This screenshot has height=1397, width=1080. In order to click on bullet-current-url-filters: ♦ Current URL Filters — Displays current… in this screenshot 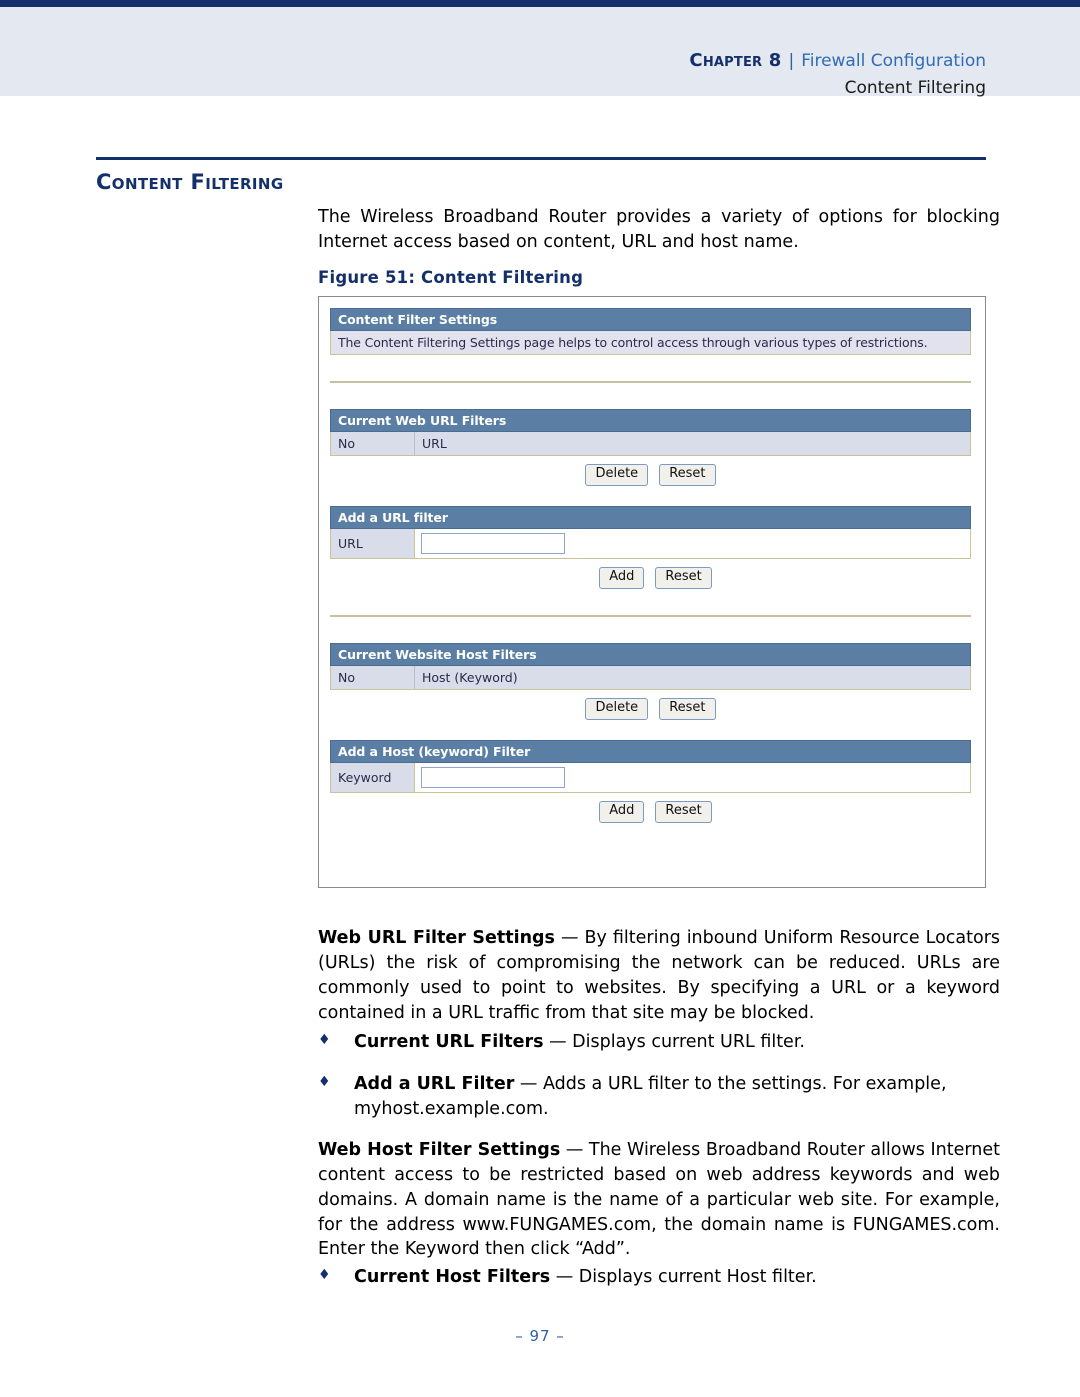, I will do `click(659, 1042)`.